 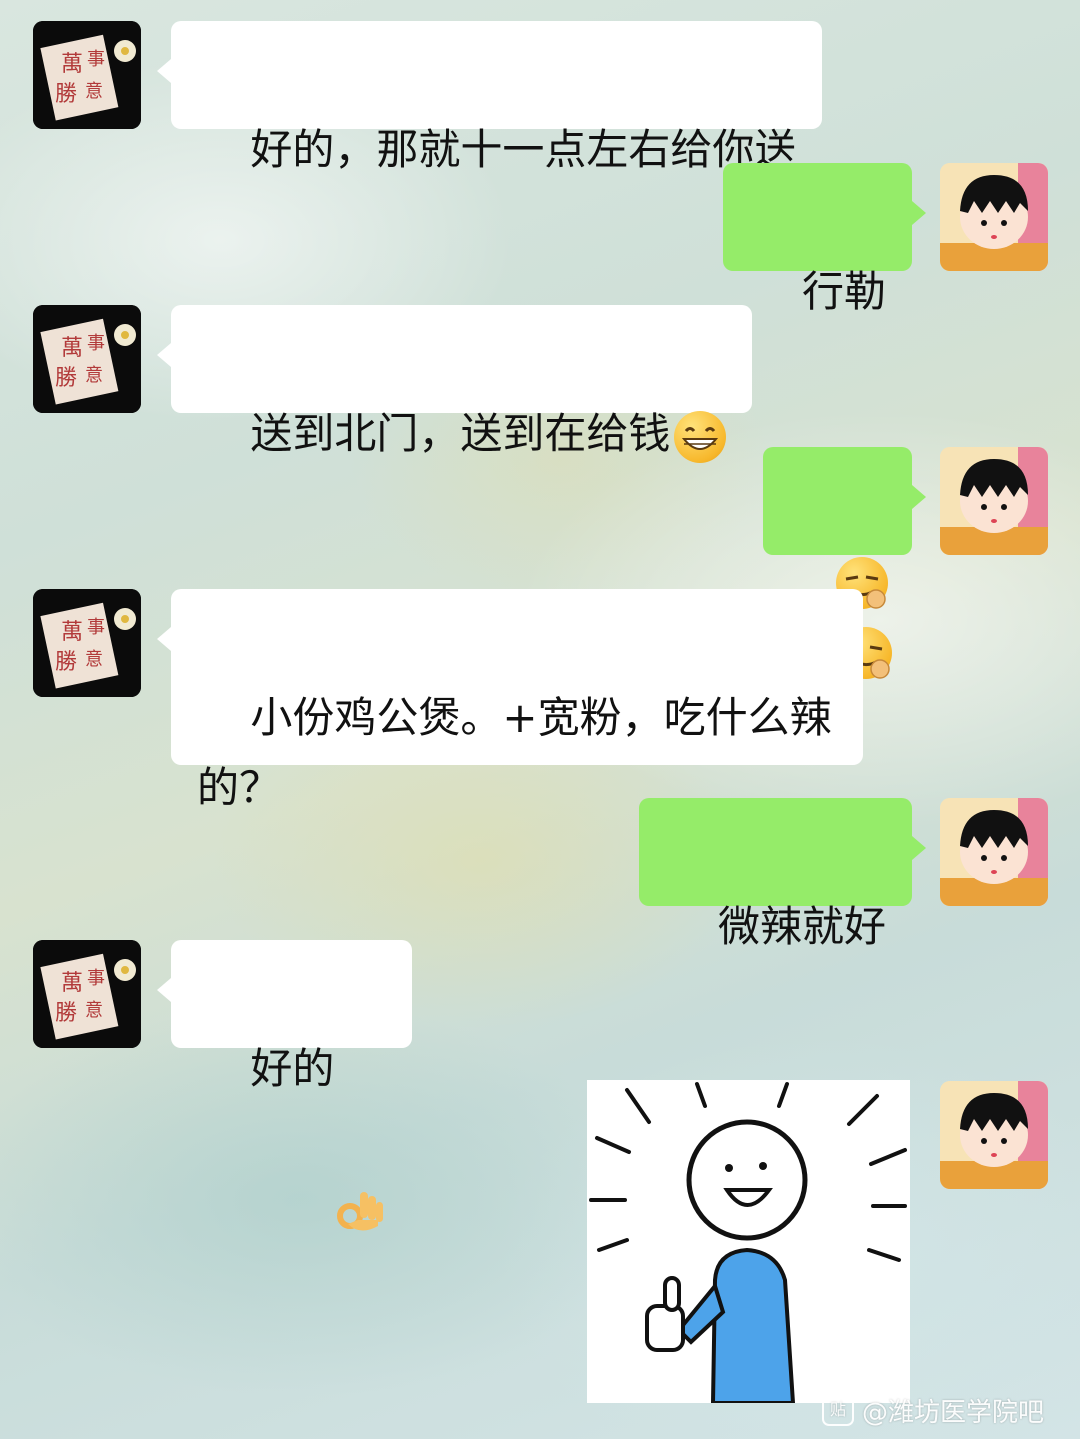 What do you see at coordinates (460, 433) in the screenshot?
I see `message-text: 送到北门，送到在给钱` at bounding box center [460, 433].